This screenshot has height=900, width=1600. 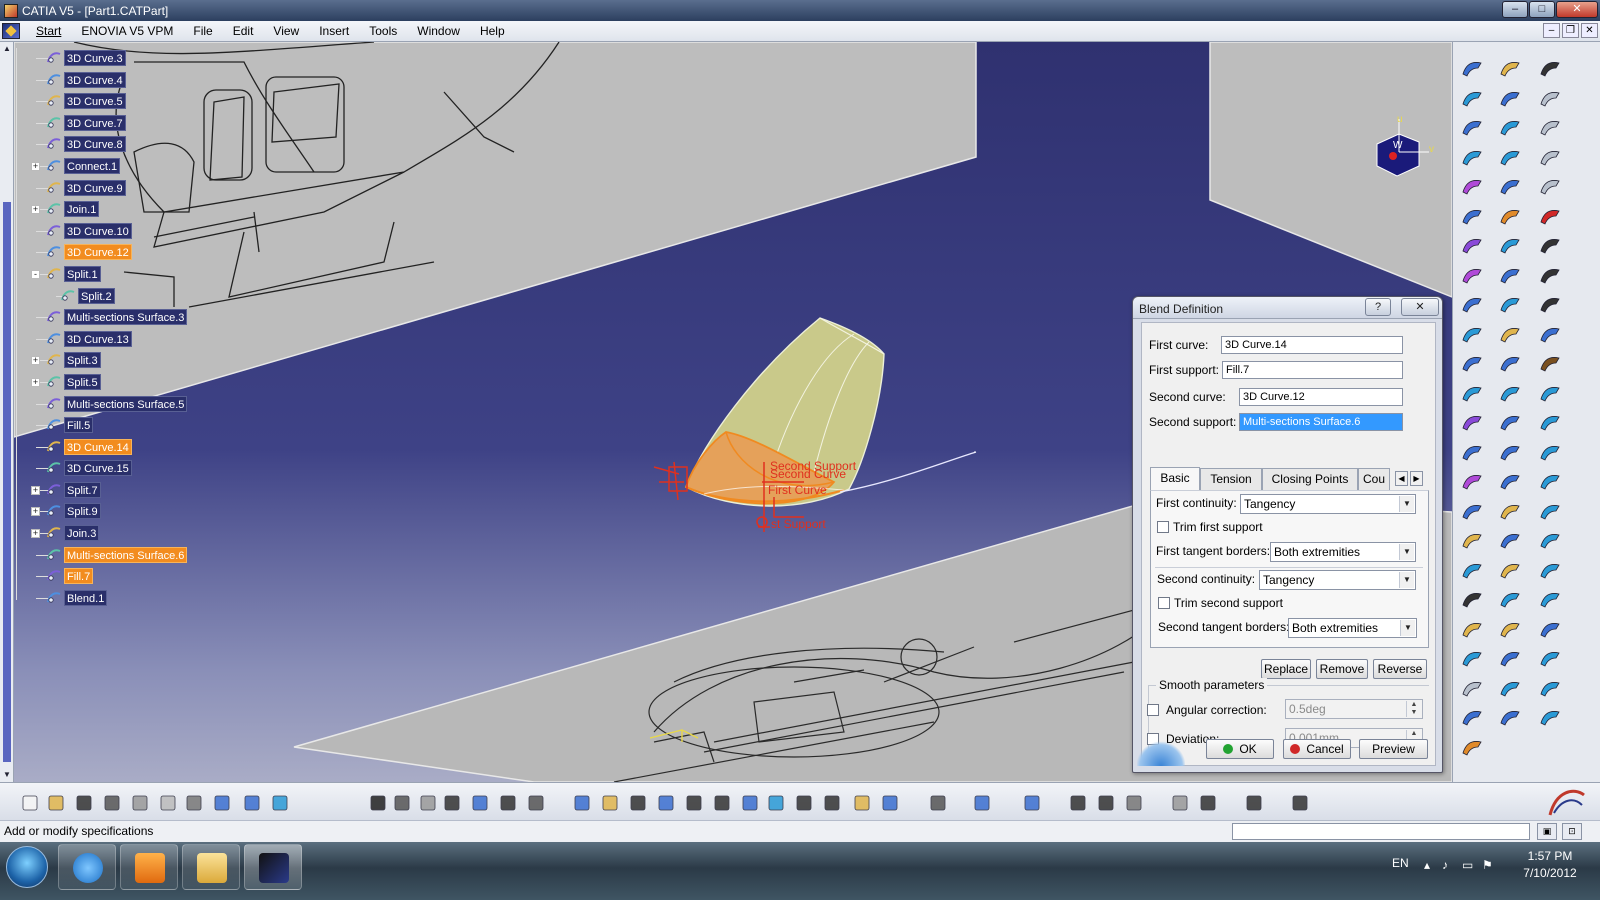 What do you see at coordinates (35, 274) in the screenshot?
I see `collapse-icon: -` at bounding box center [35, 274].